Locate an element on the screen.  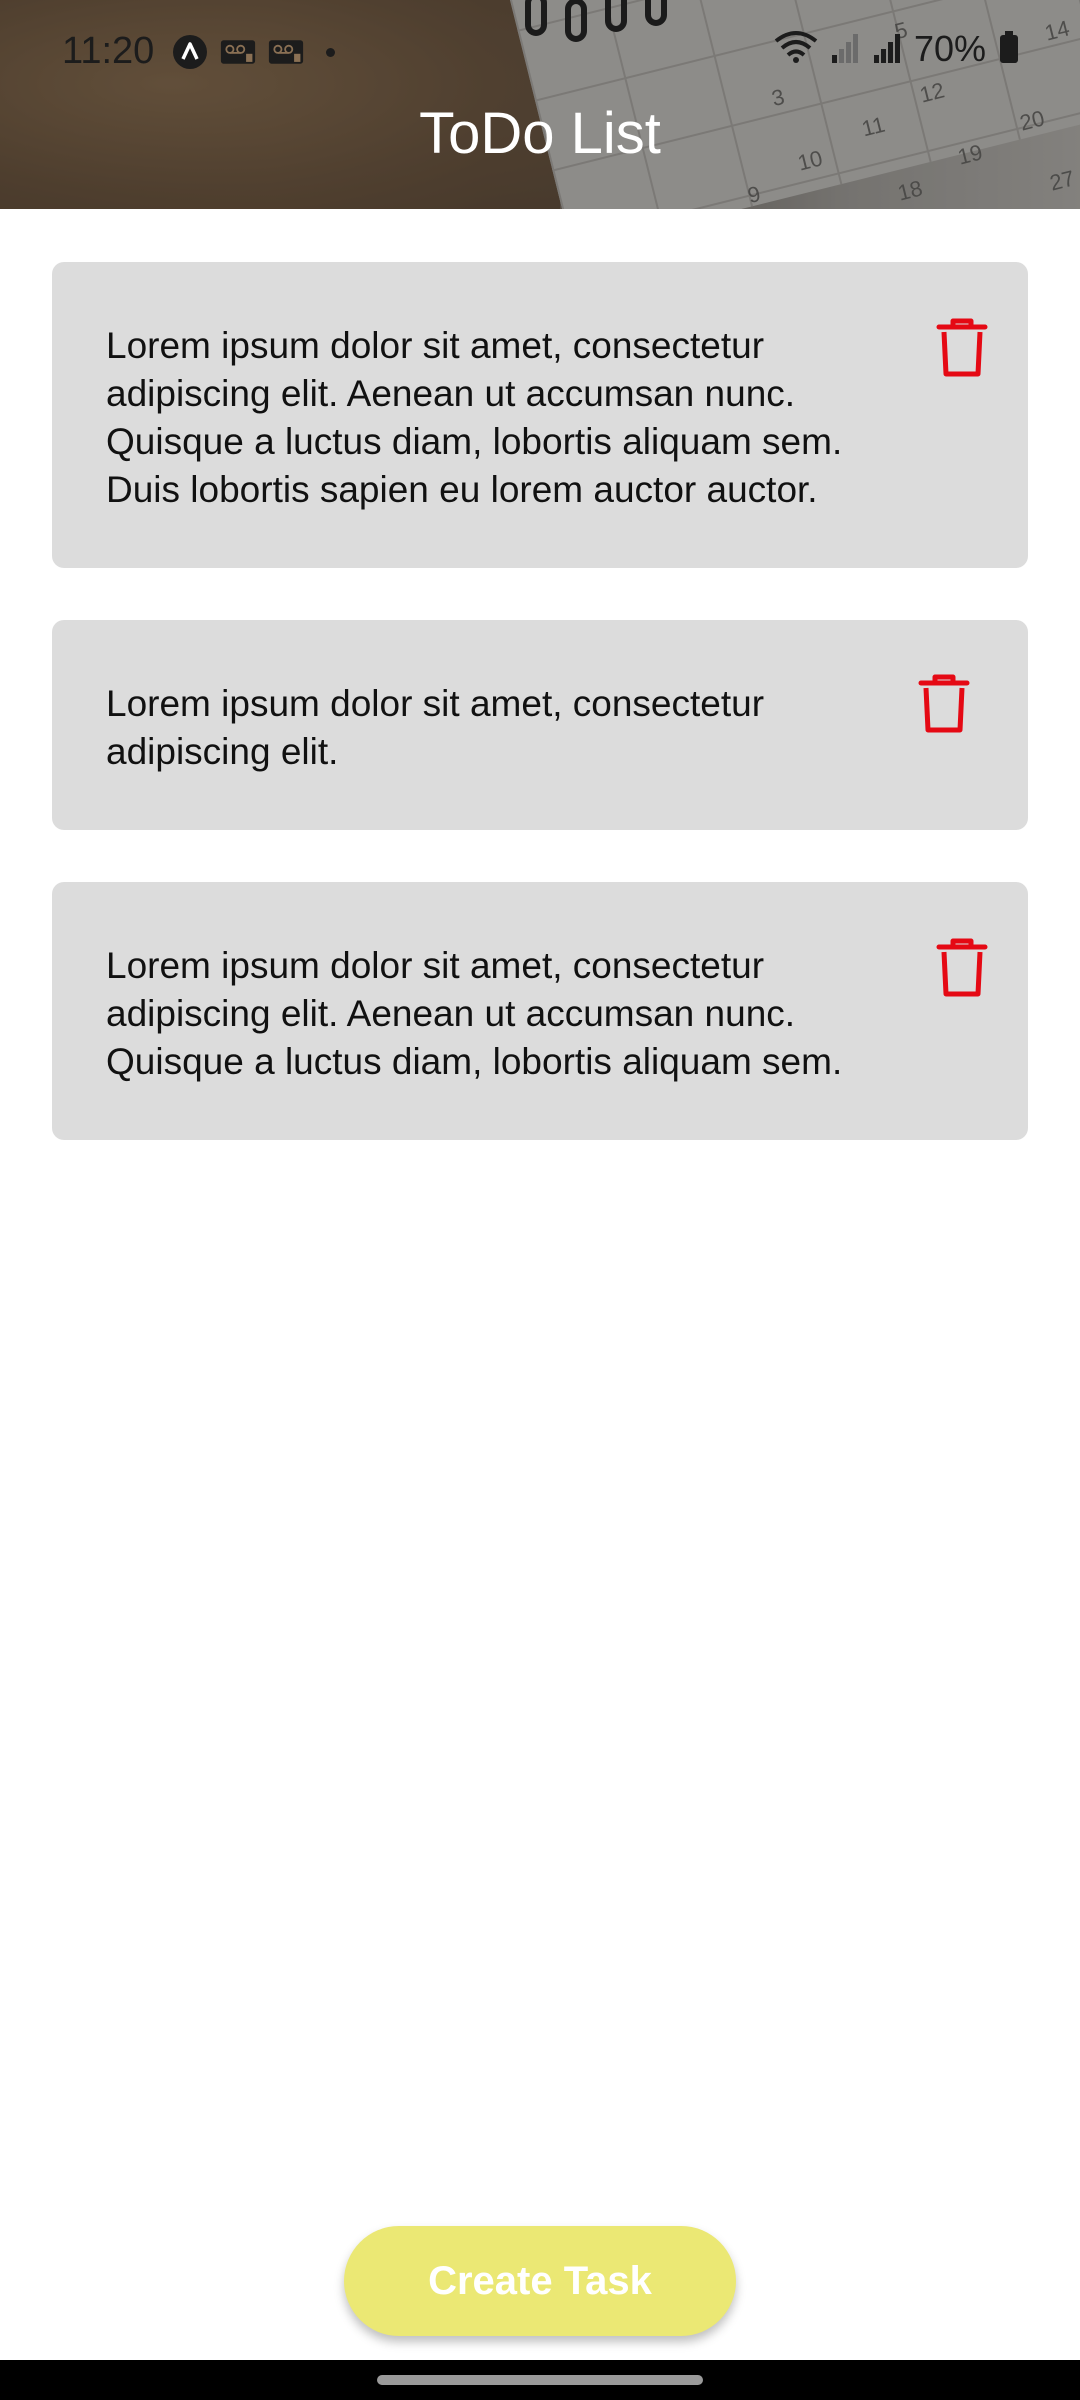
home-gesture-handle is located at coordinates (540, 2380).